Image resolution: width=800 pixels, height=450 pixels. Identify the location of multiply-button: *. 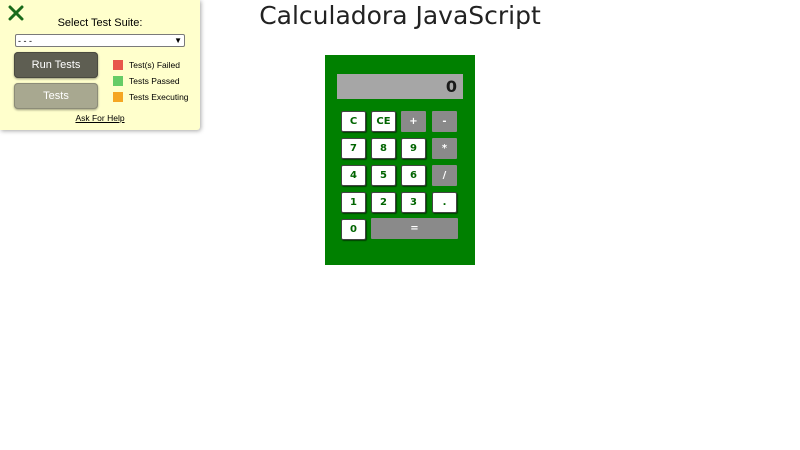
(444, 148).